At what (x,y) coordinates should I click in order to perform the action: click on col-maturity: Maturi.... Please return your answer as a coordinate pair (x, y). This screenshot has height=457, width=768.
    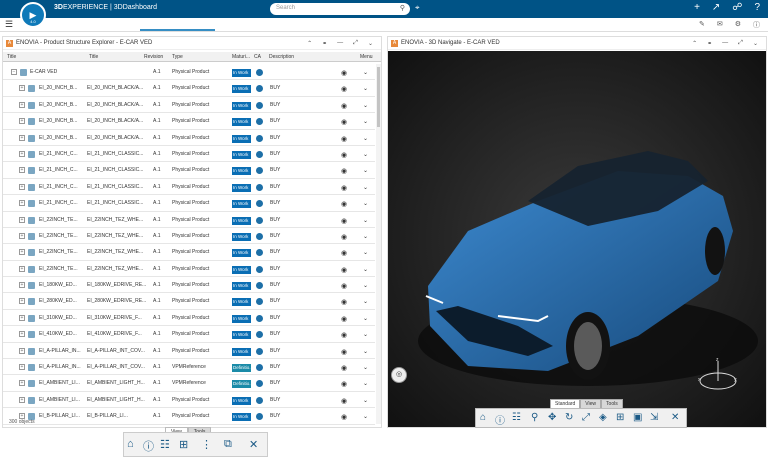
    Looking at the image, I should click on (241, 57).